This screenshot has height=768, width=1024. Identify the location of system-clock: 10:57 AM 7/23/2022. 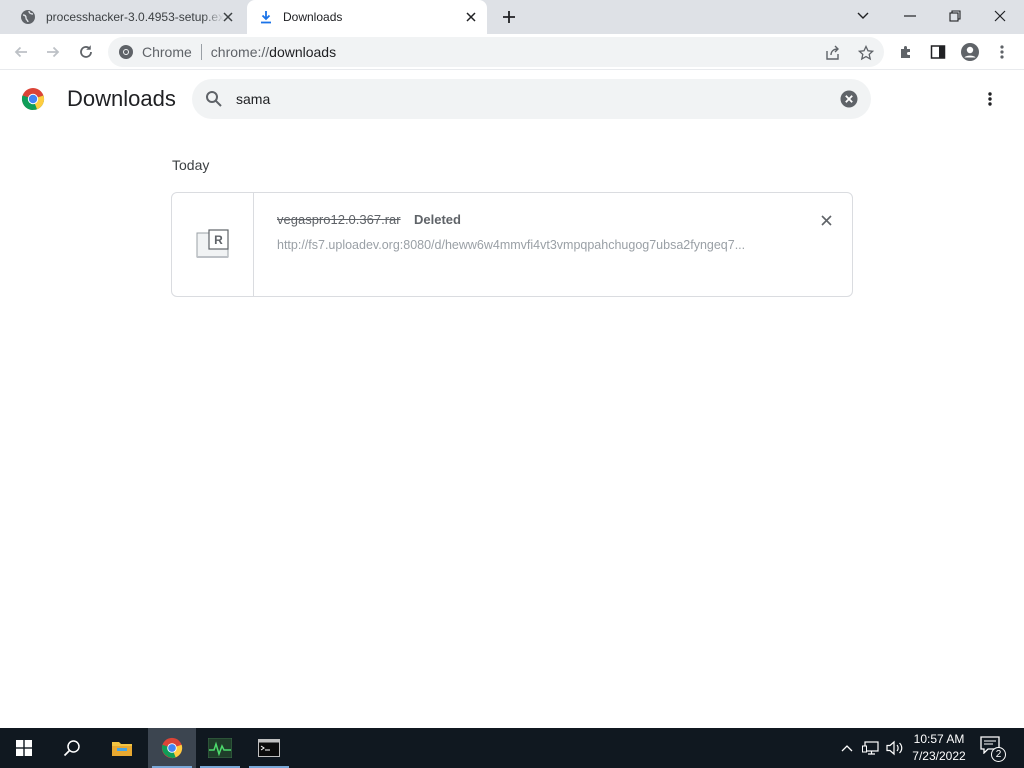
(939, 748).